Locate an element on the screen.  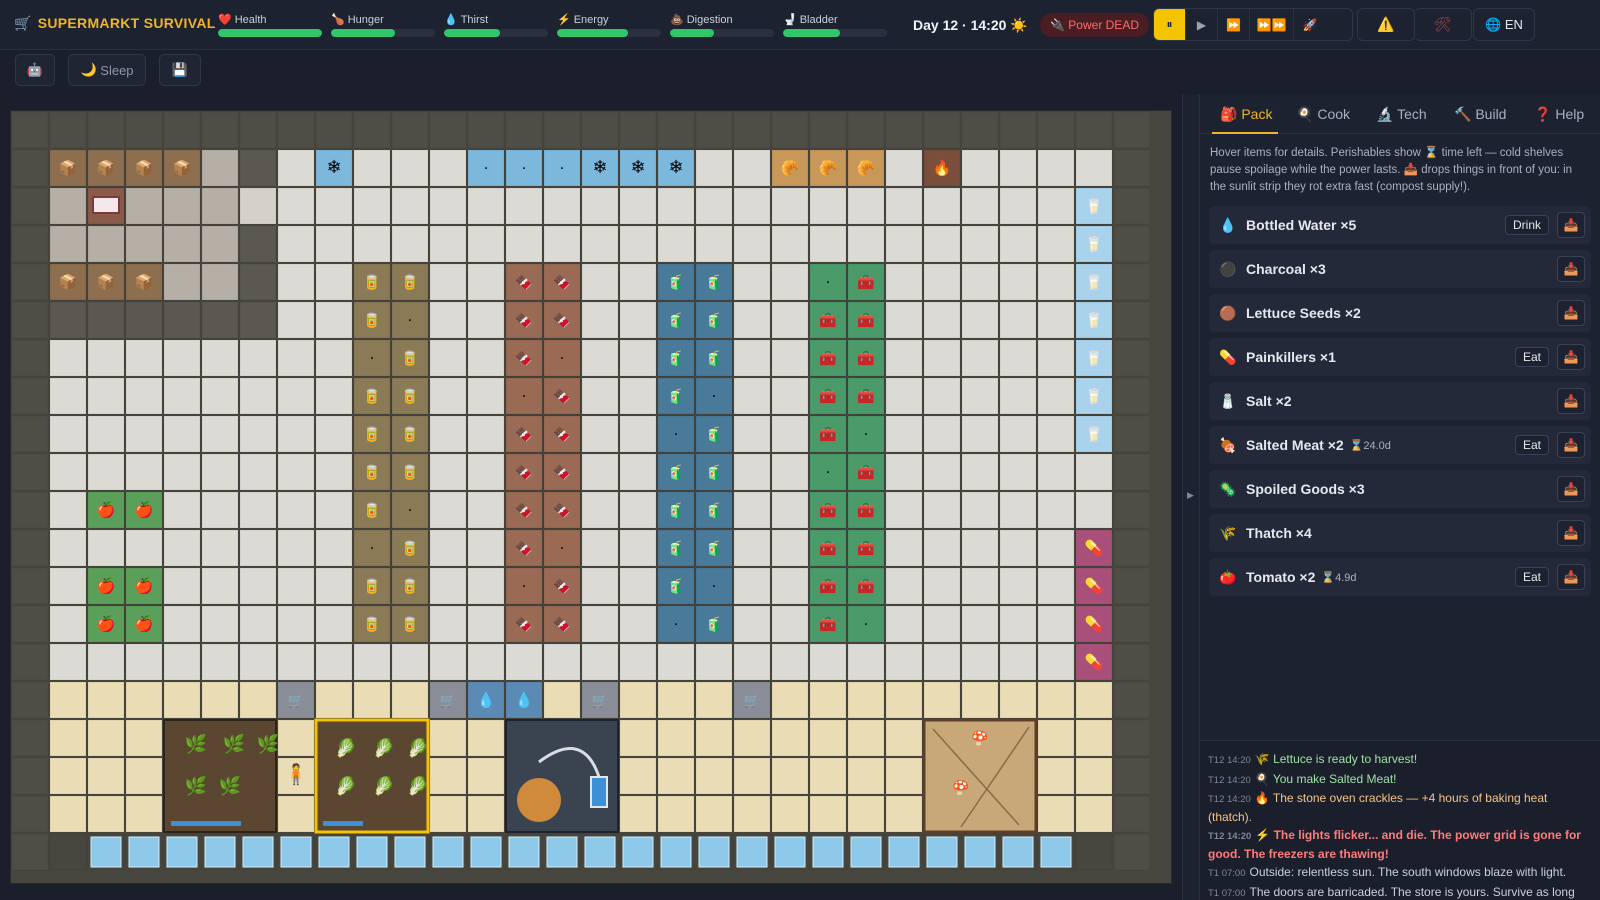
stat-health: ❤️ Health is located at coordinates (270, 25).